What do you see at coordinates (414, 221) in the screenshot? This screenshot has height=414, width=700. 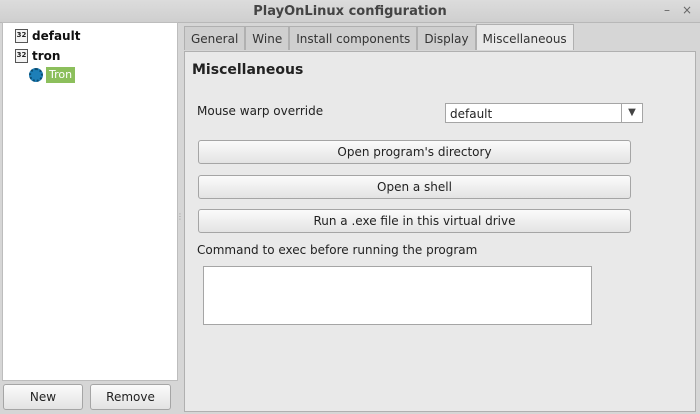 I see `run-exe-button: Run a .exe file in this virtual drive` at bounding box center [414, 221].